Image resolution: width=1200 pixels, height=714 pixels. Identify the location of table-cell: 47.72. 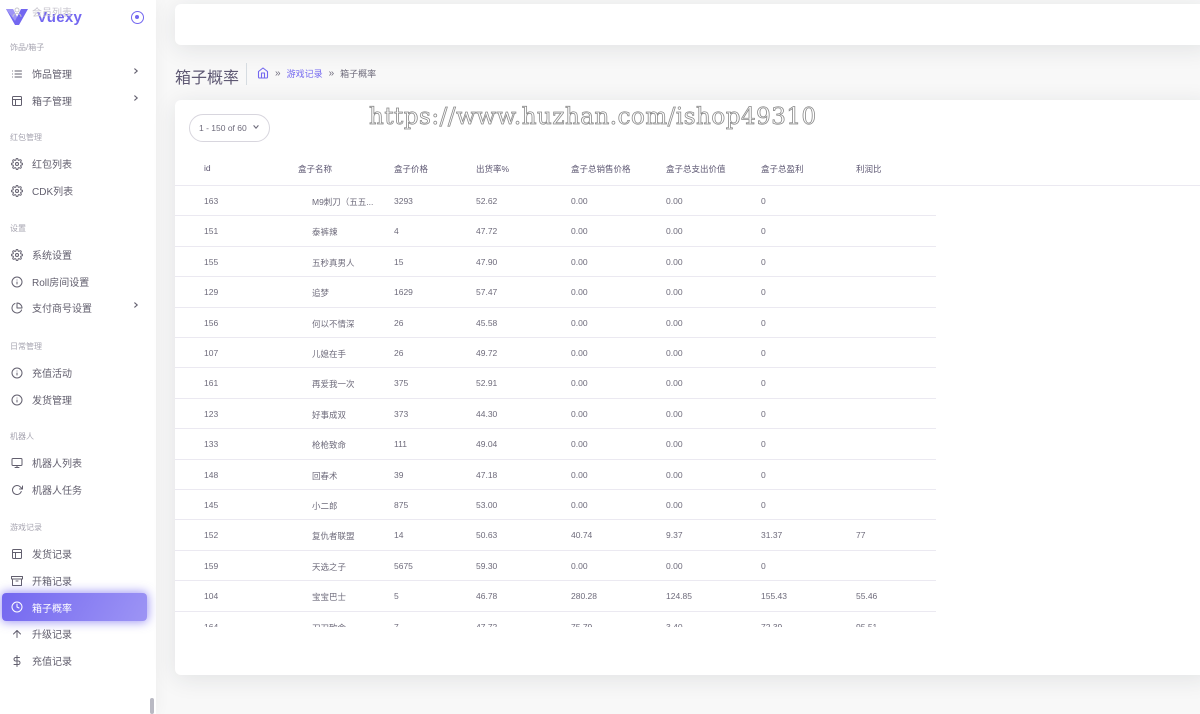
(487, 624).